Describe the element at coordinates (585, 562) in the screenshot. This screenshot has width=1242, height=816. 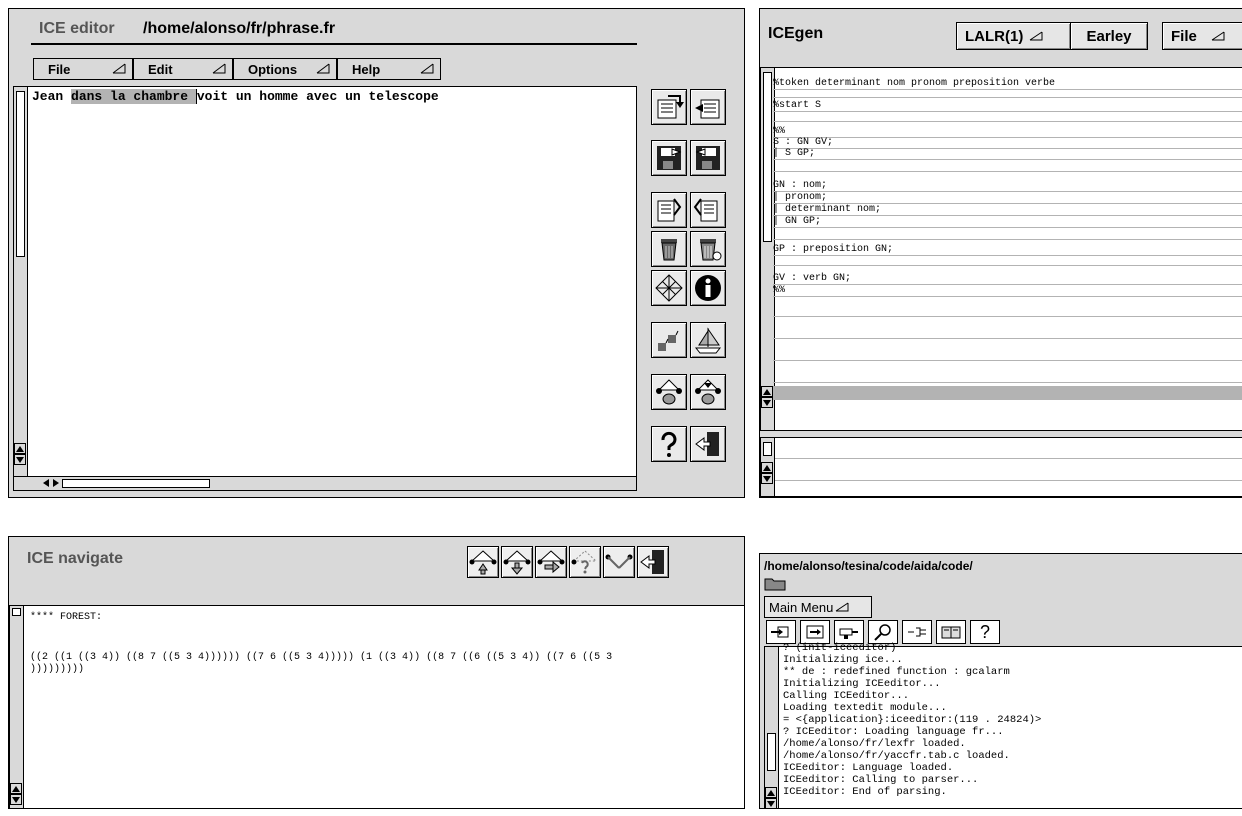
I see `tree-help-icon` at that location.